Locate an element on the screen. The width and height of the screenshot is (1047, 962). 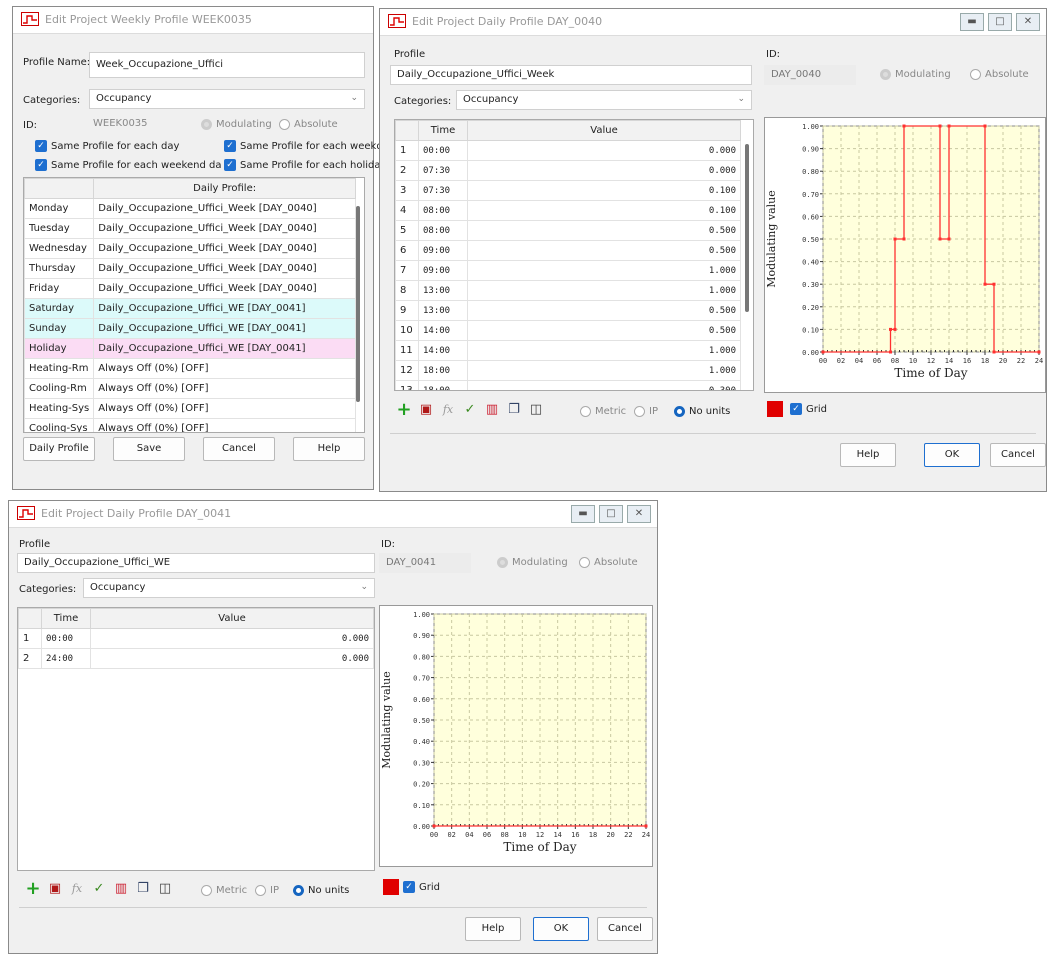
radio-no-units: No units is located at coordinates (321, 890).